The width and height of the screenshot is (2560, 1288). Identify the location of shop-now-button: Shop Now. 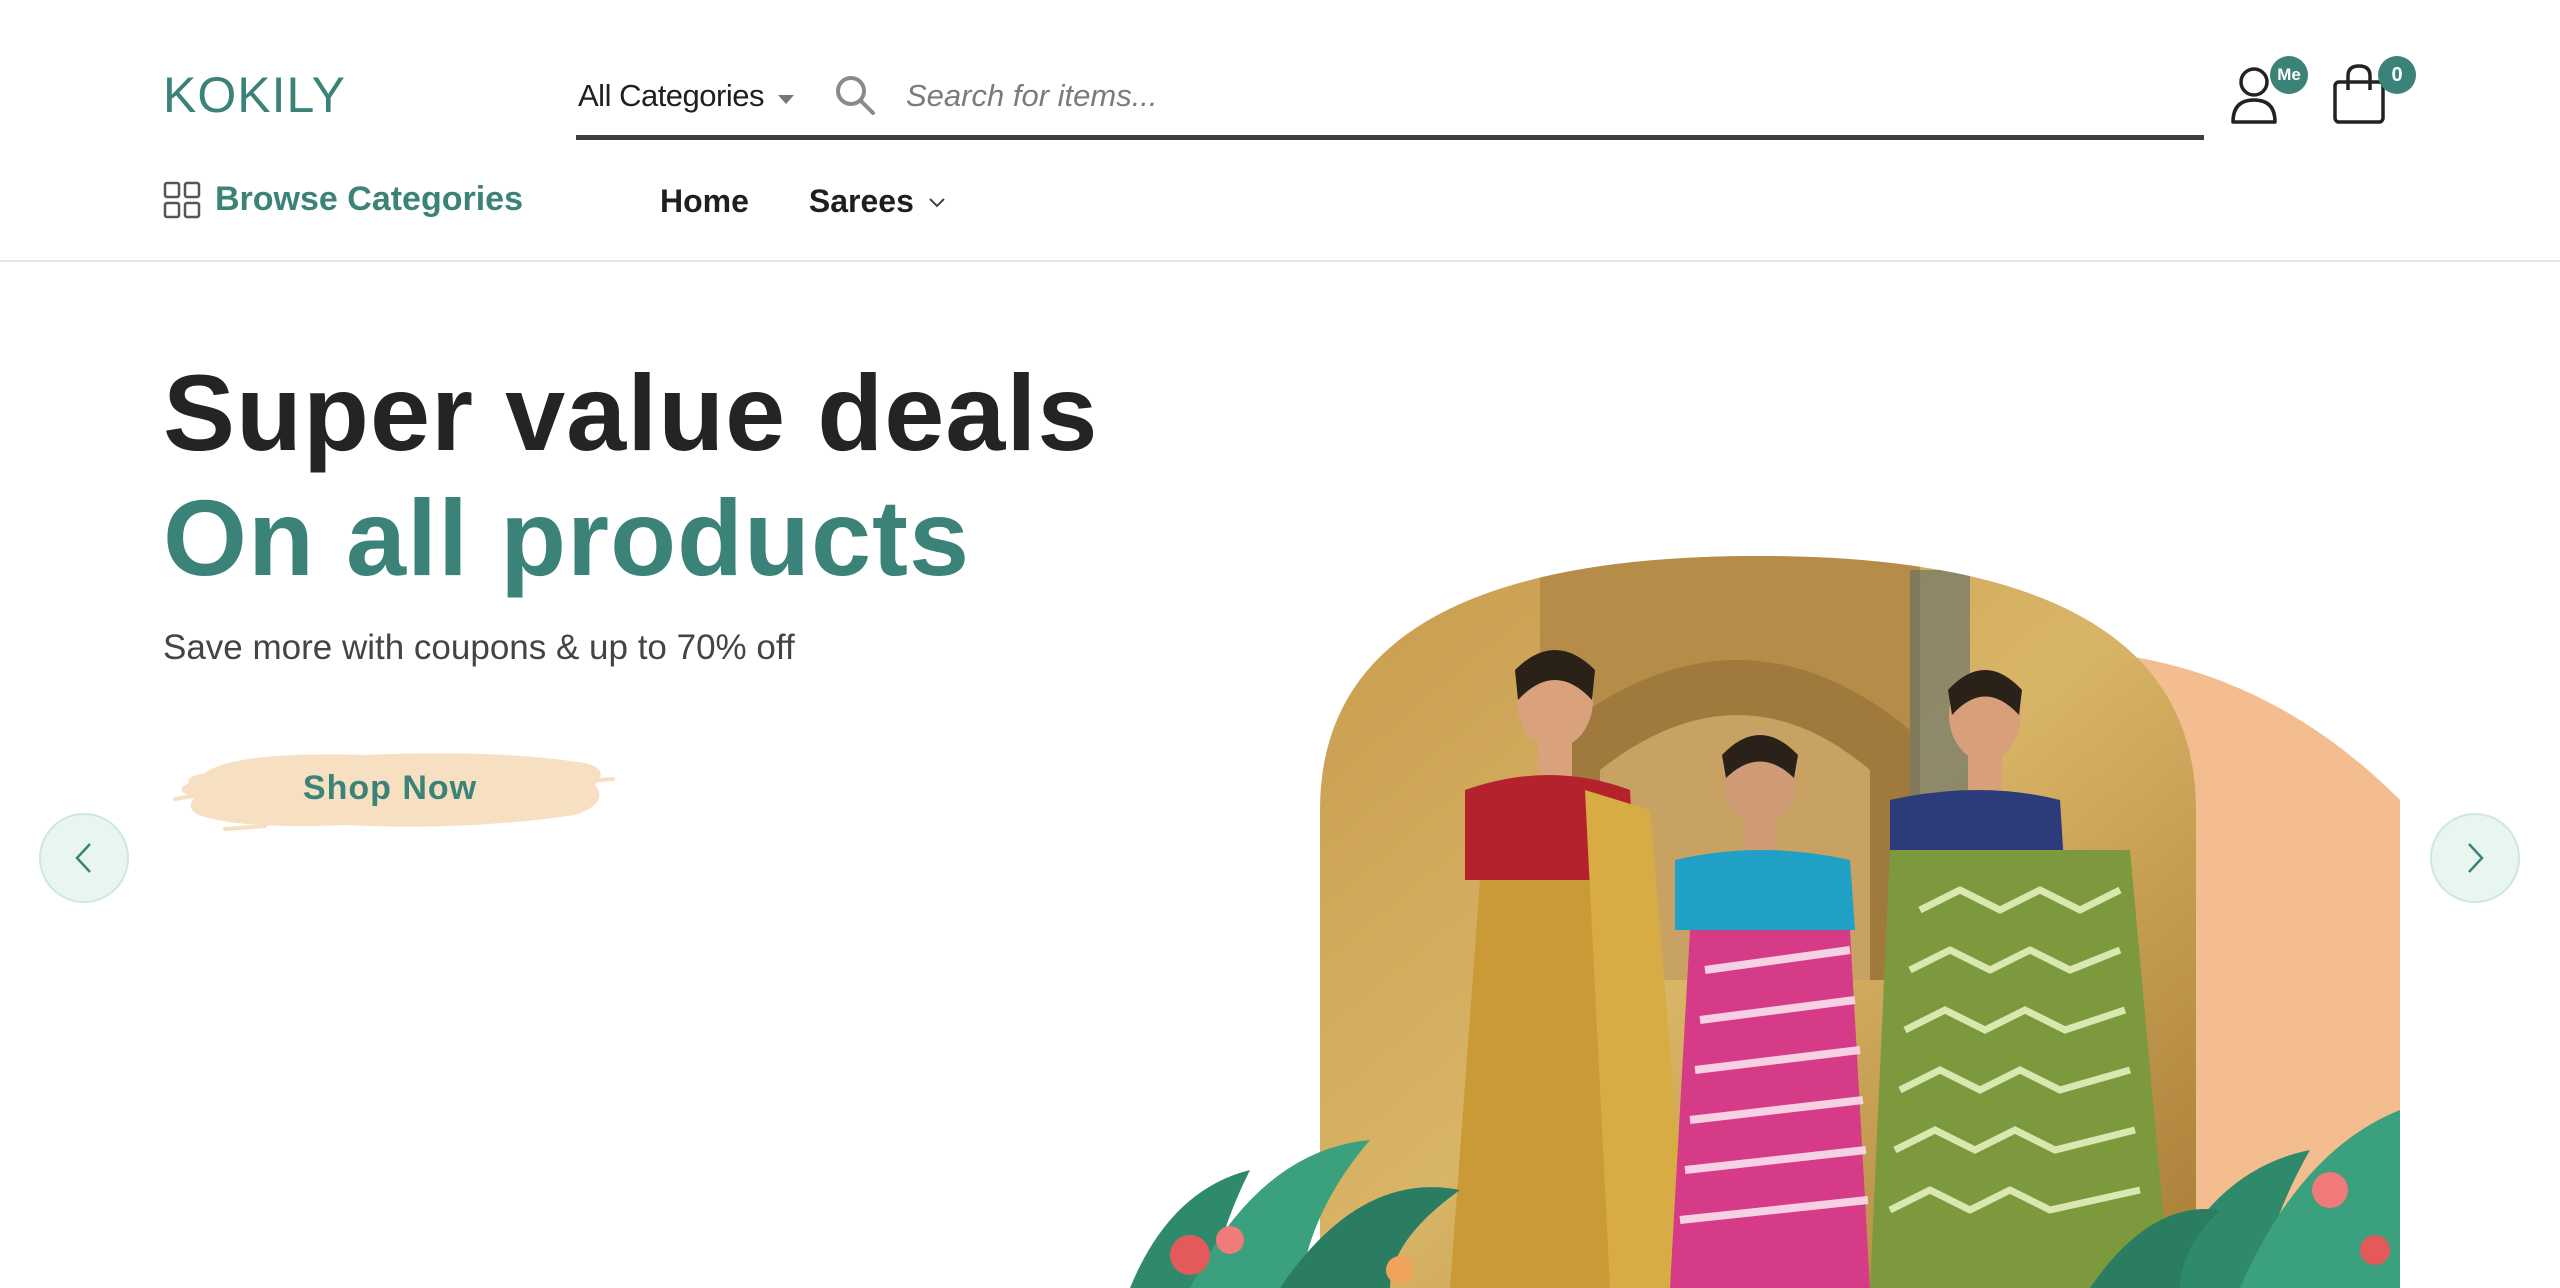
(390, 788).